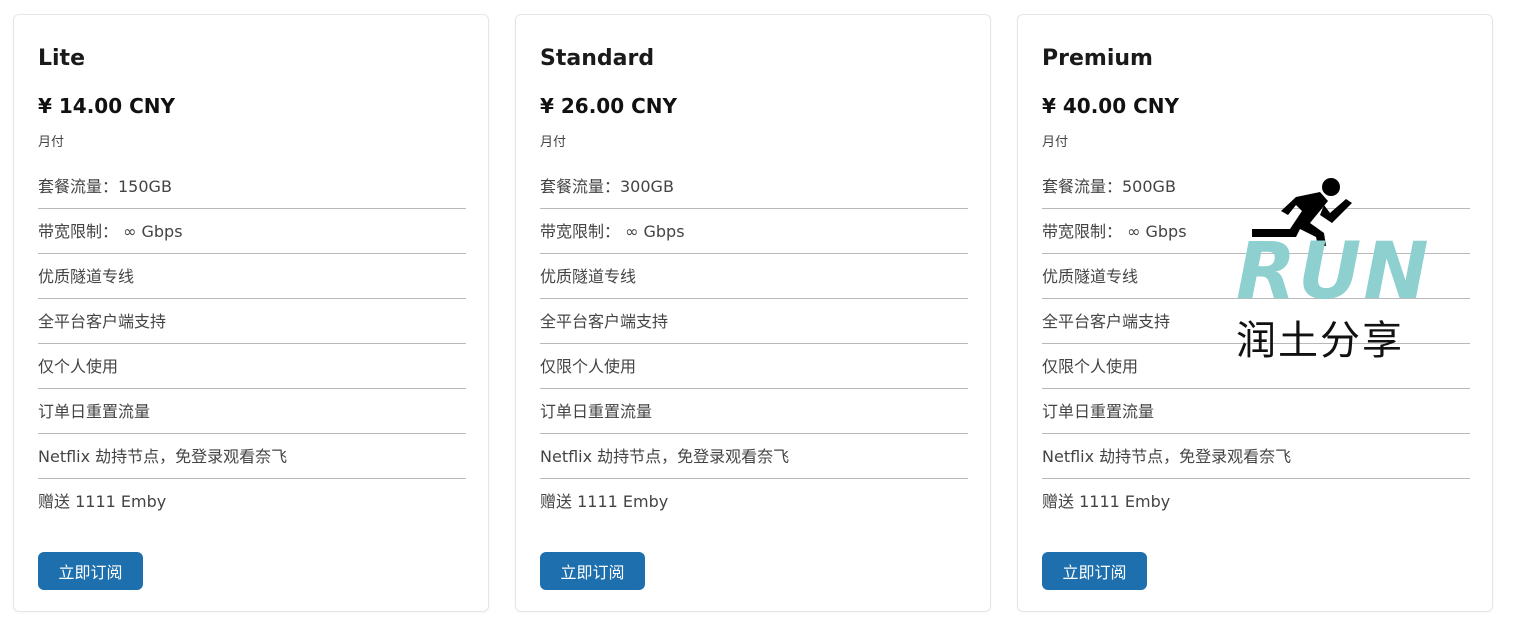  What do you see at coordinates (107, 106) in the screenshot?
I see `plan-price: ¥ 14.00 CNY` at bounding box center [107, 106].